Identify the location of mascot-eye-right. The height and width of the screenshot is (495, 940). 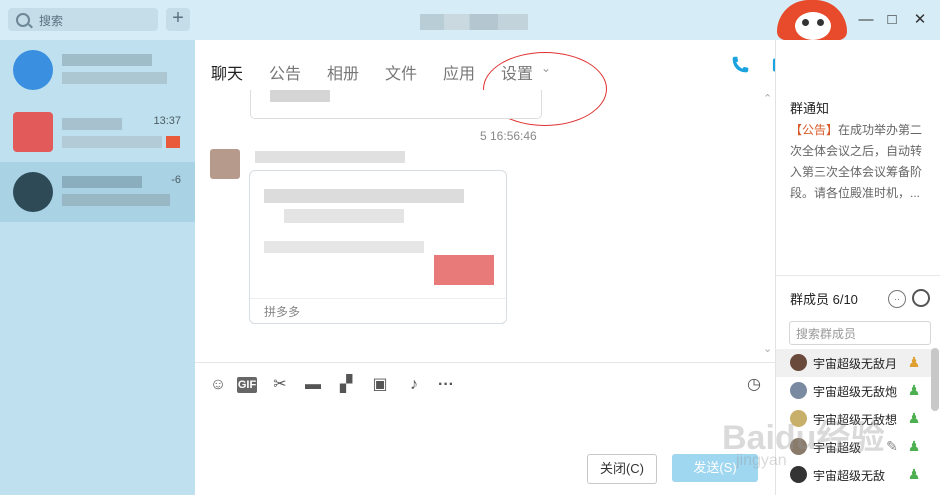
(820, 22).